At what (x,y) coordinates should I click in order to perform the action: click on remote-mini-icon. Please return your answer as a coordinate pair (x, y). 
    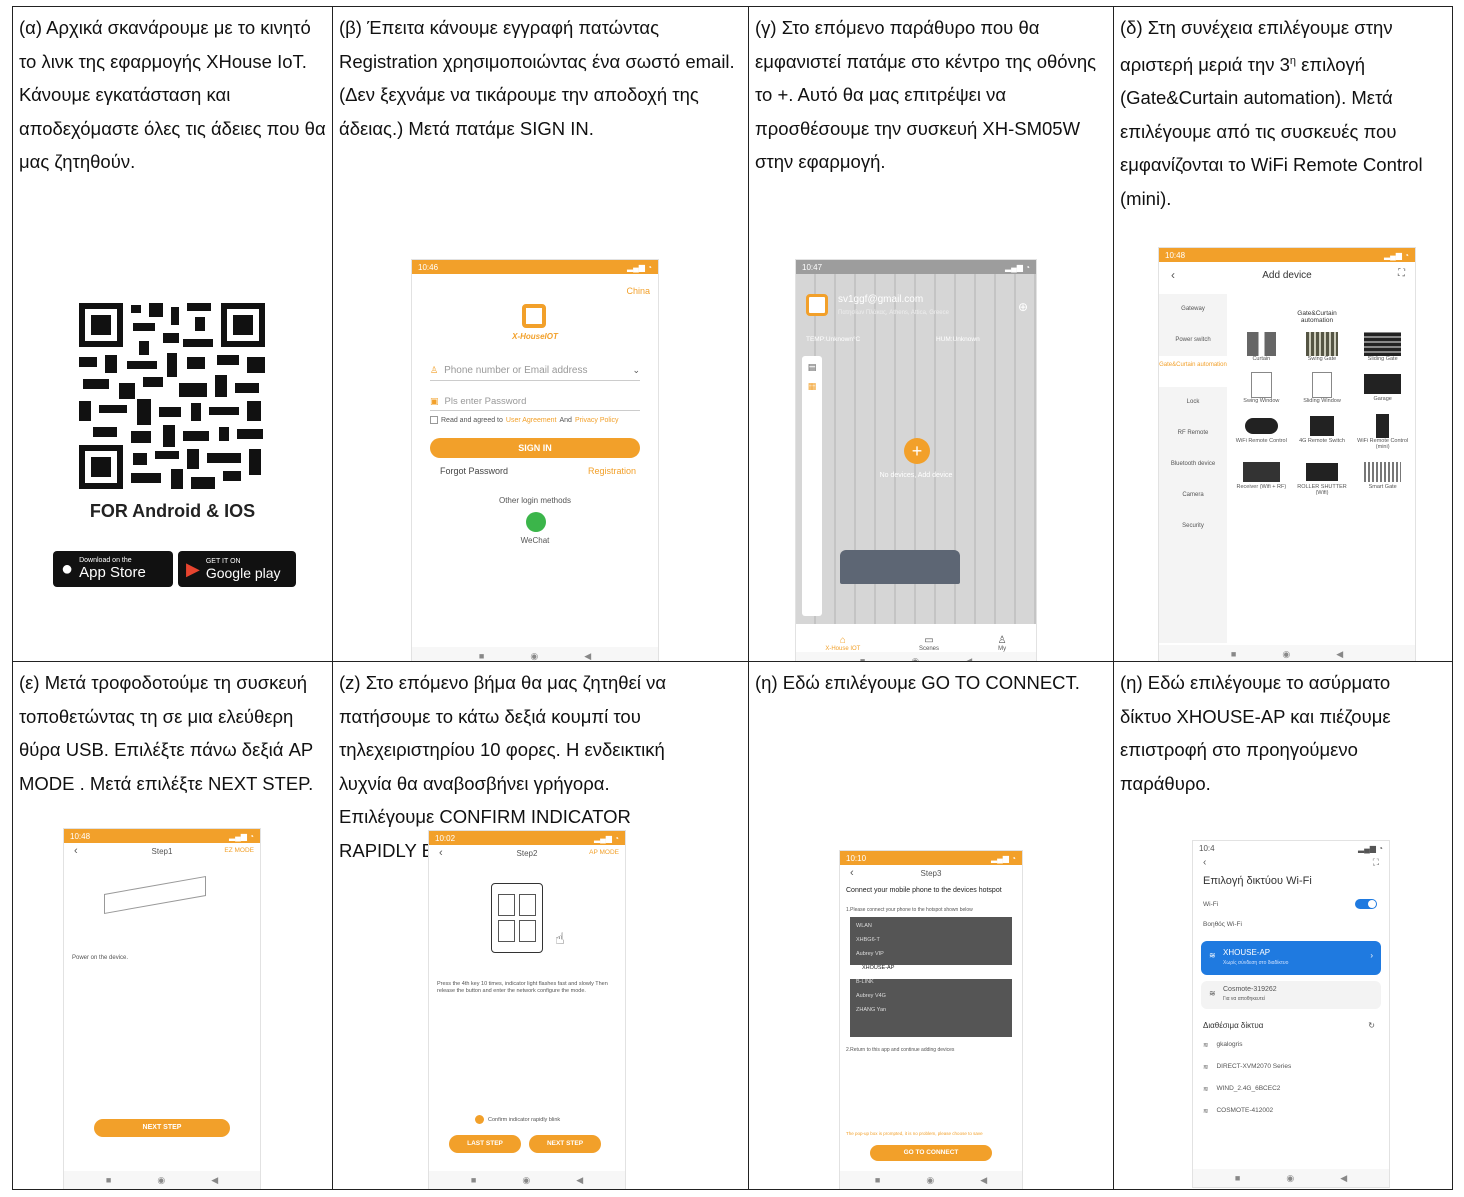
    Looking at the image, I should click on (1382, 426).